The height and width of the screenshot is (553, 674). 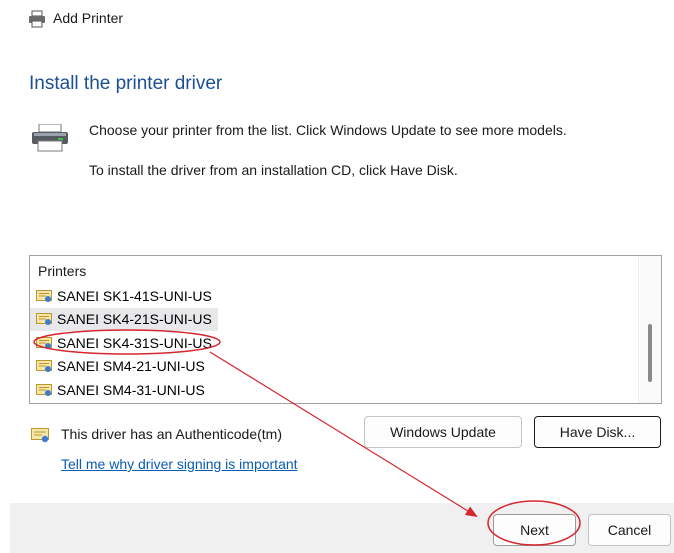 I want to click on list-item-label: SANEI SK1-41S-UNI-US, so click(x=134, y=295).